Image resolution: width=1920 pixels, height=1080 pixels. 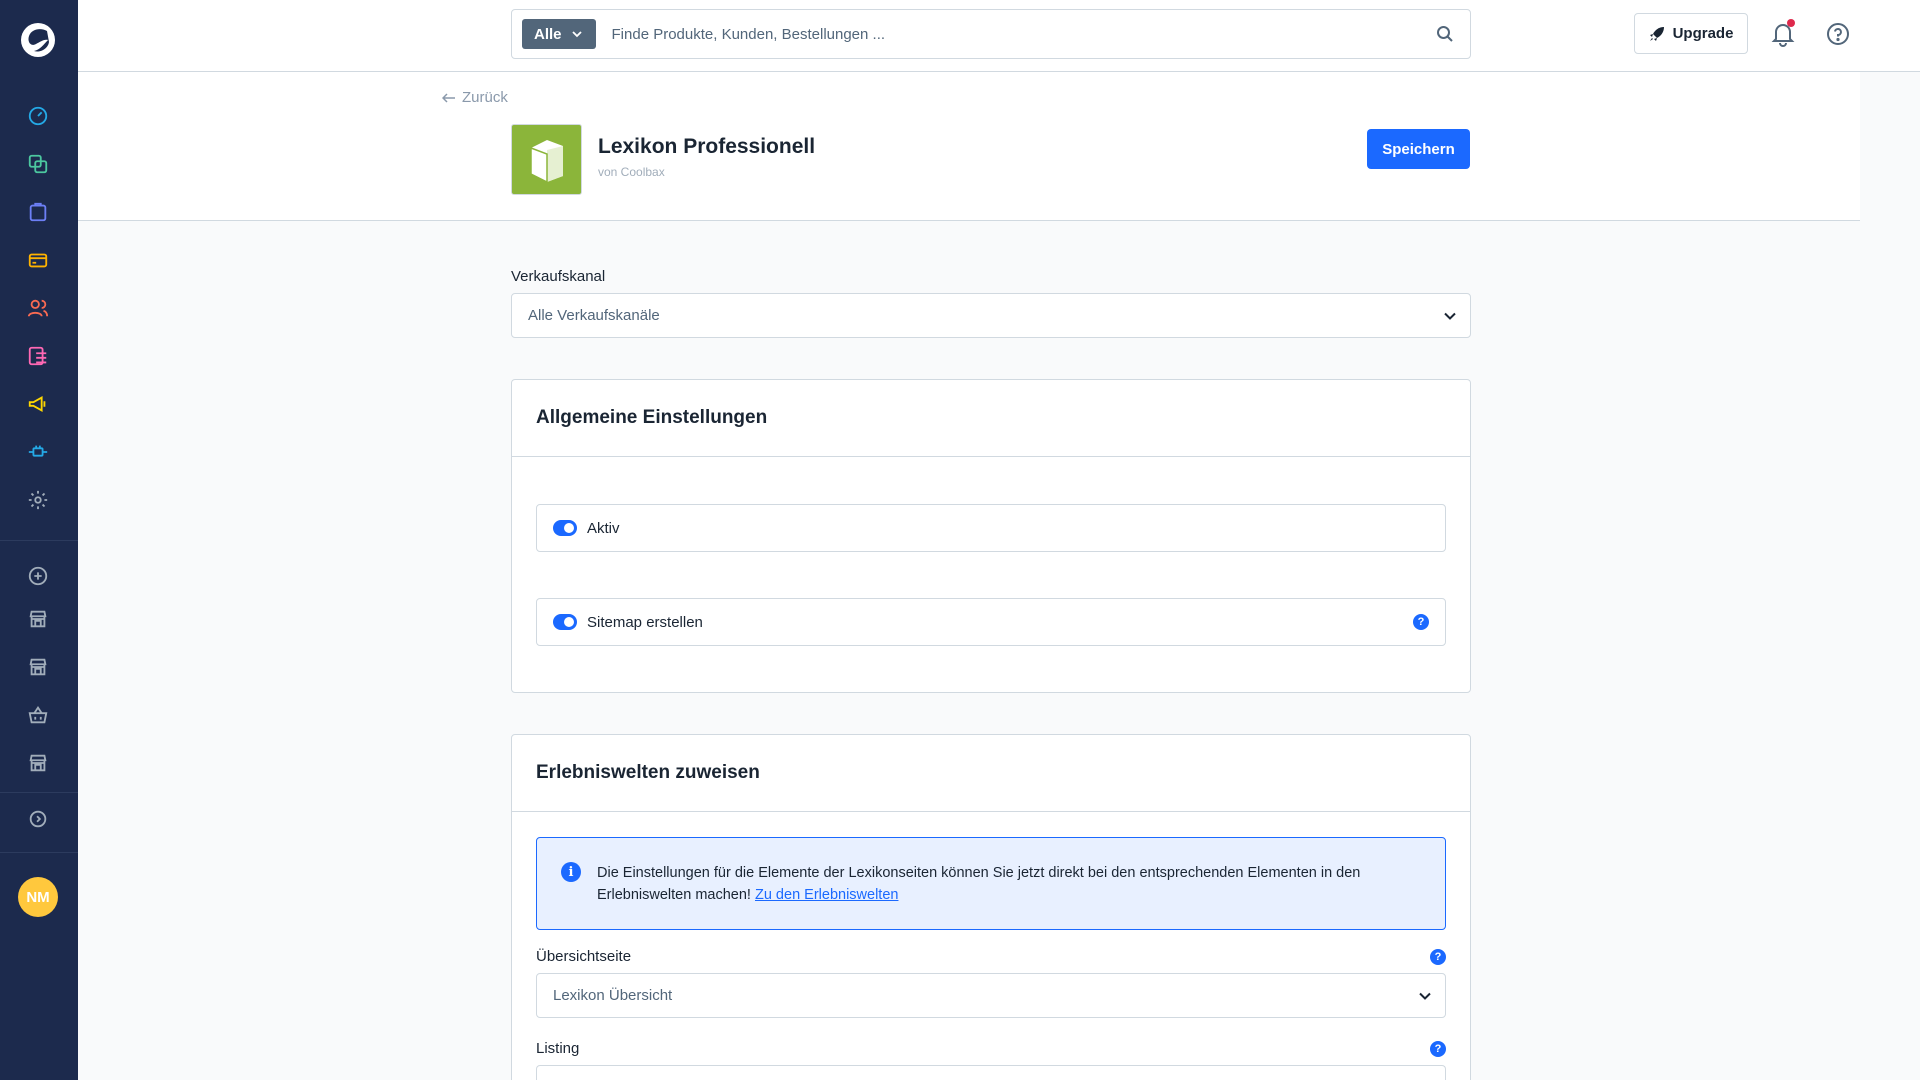 I want to click on active-switch-field: Aktiv, so click(x=991, y=528).